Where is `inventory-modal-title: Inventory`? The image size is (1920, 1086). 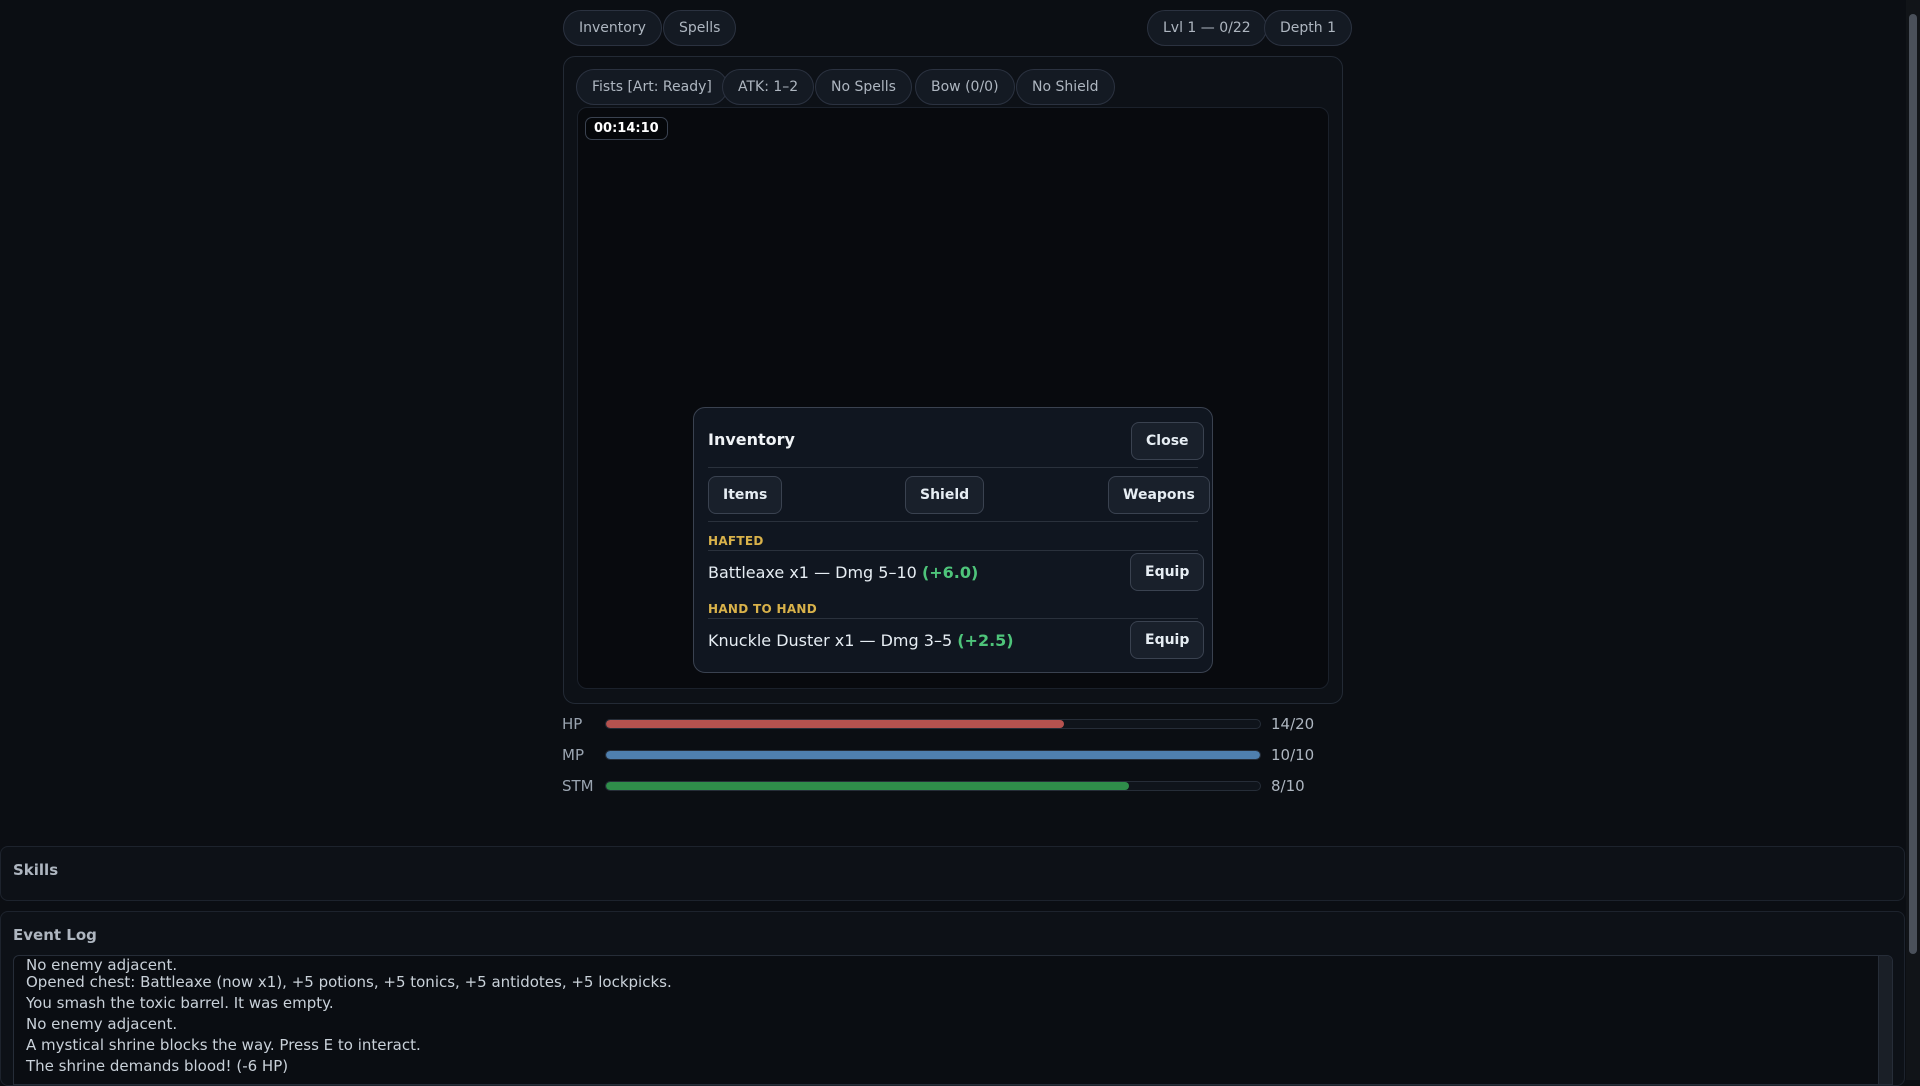
inventory-modal-title: Inventory is located at coordinates (751, 439).